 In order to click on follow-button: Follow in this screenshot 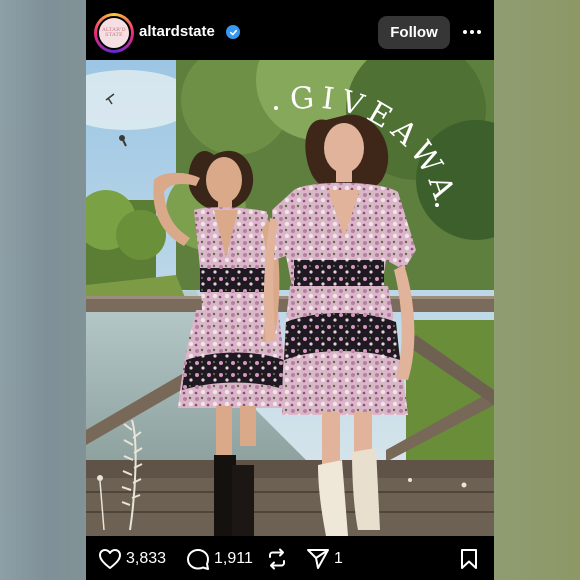, I will do `click(414, 32)`.